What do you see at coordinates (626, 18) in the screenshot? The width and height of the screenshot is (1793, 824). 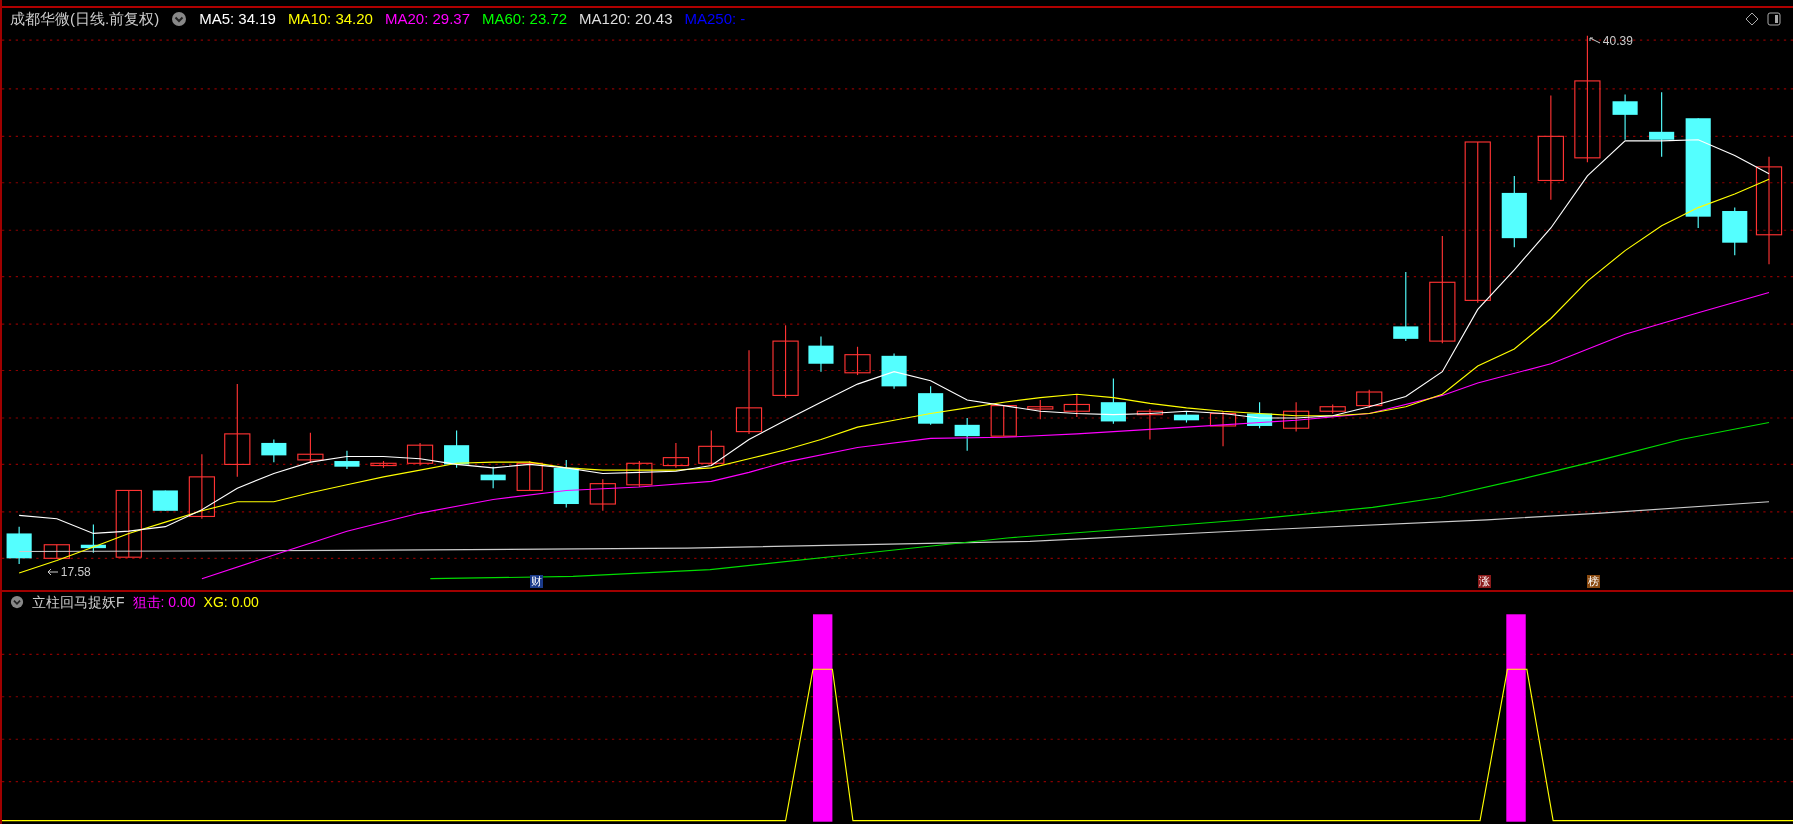 I see `ma-value: MA120: 20.43` at bounding box center [626, 18].